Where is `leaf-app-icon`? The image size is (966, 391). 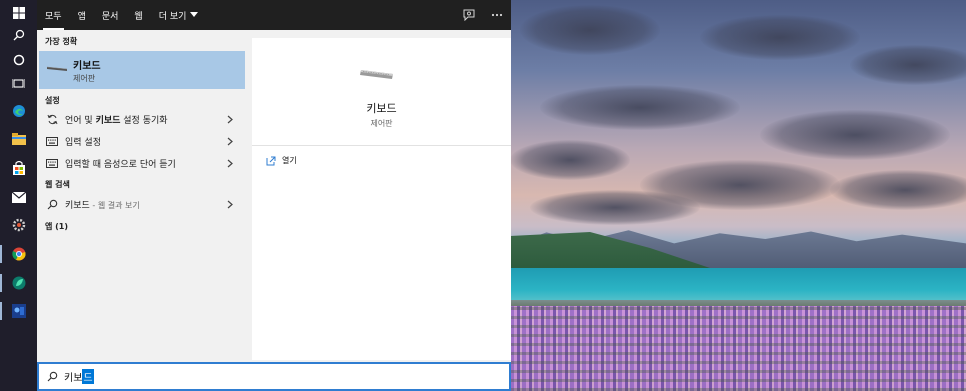 leaf-app-icon is located at coordinates (18, 283).